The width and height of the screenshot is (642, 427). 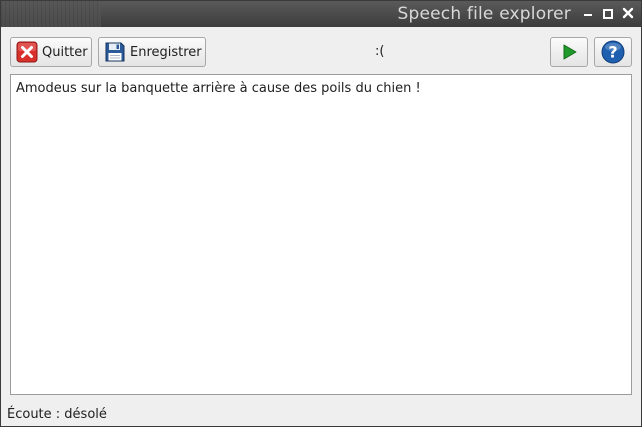 I want to click on play-icon, so click(x=570, y=52).